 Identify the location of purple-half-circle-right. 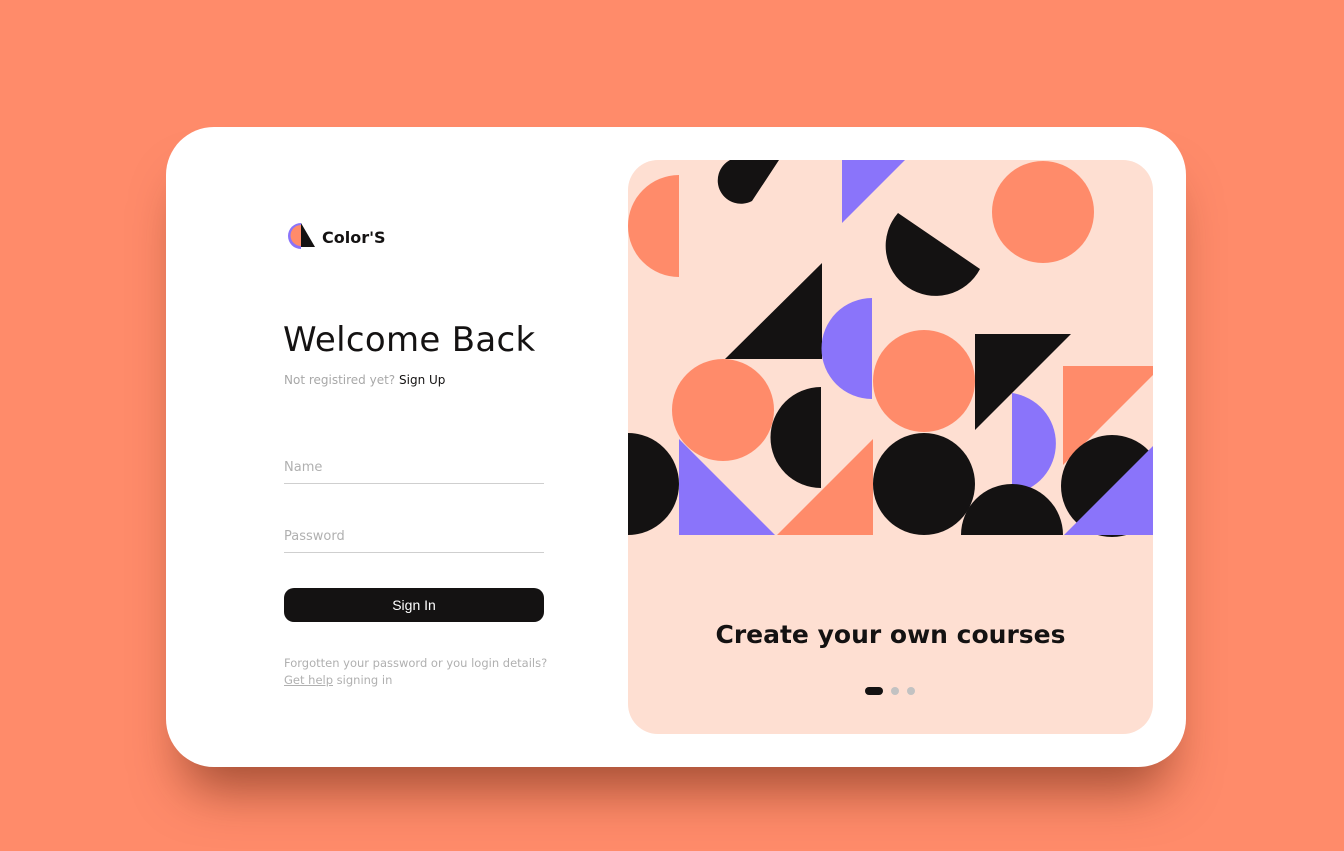
(1034, 443).